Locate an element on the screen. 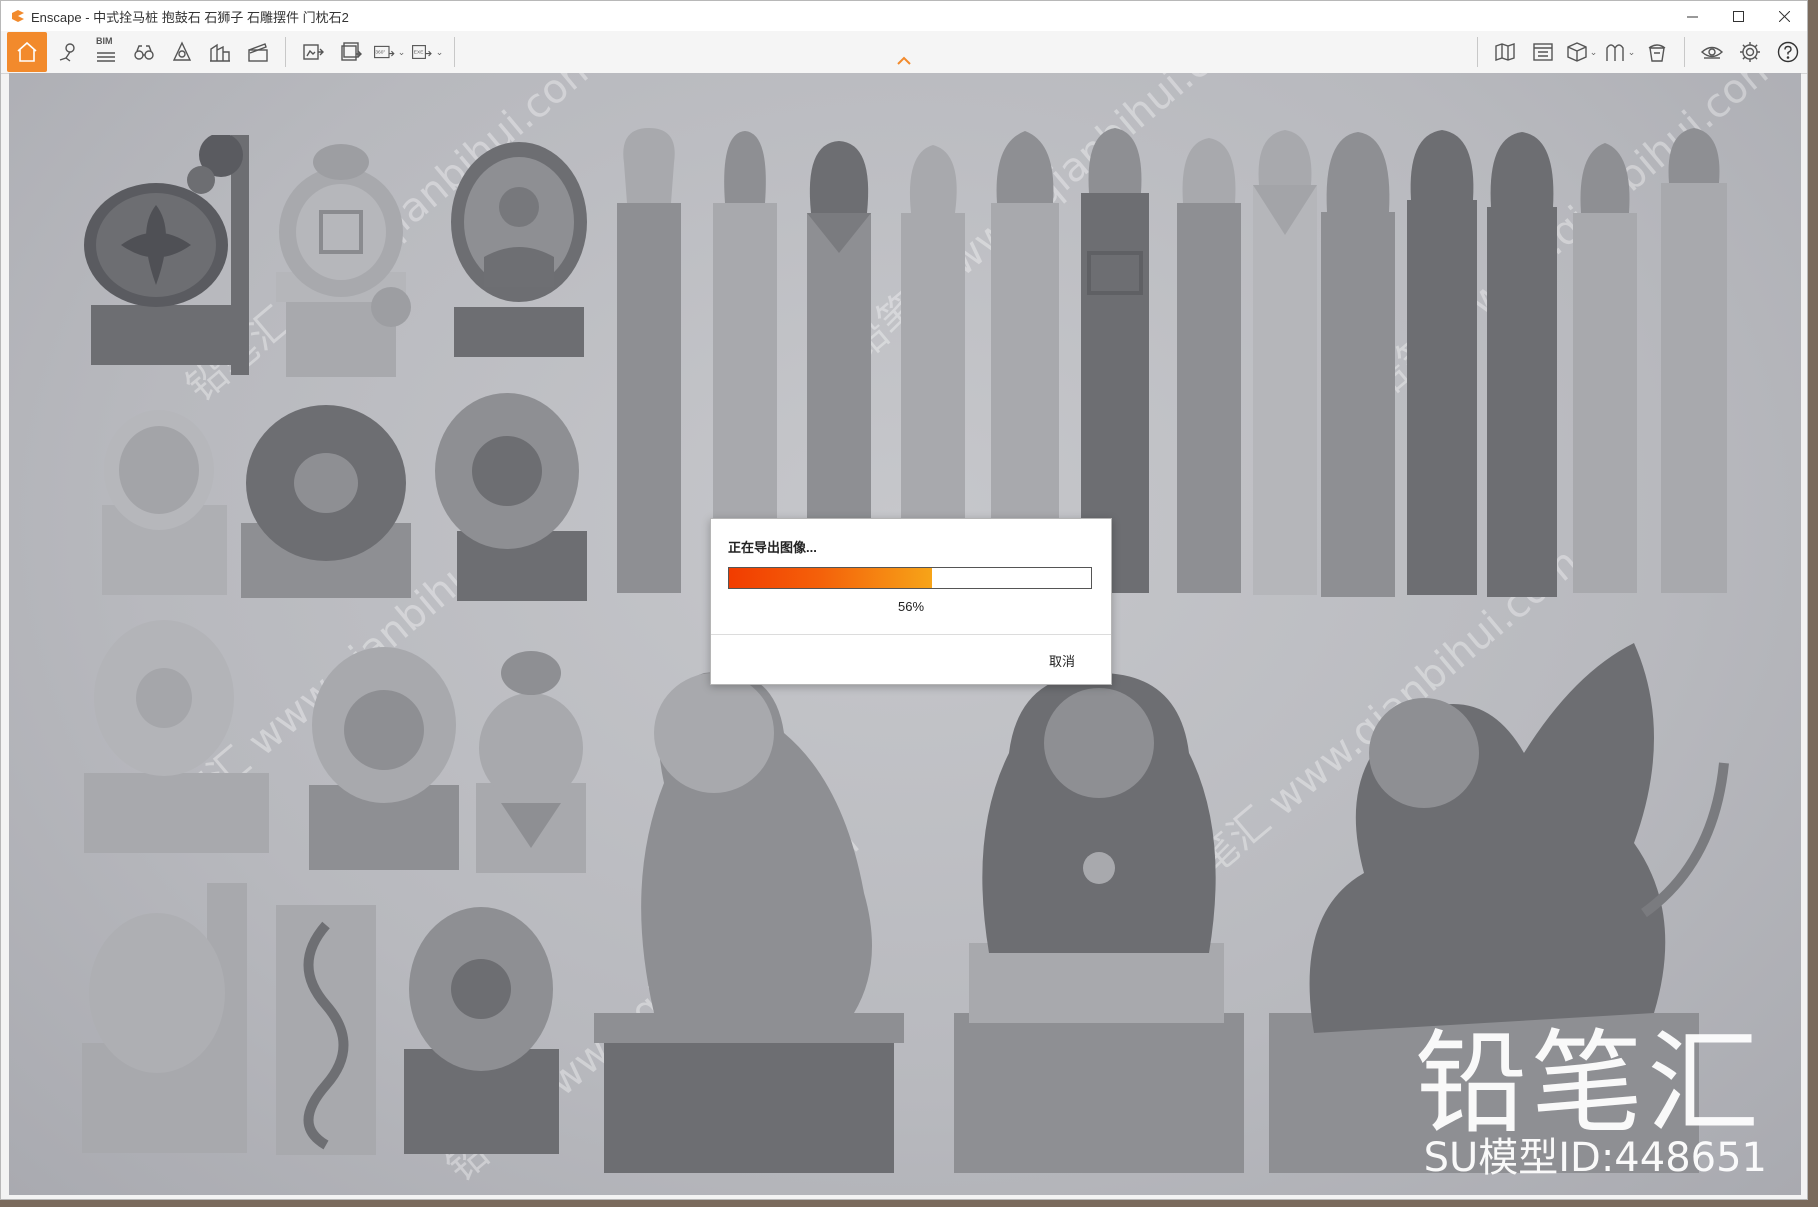  minimize-button is located at coordinates (1692, 16).